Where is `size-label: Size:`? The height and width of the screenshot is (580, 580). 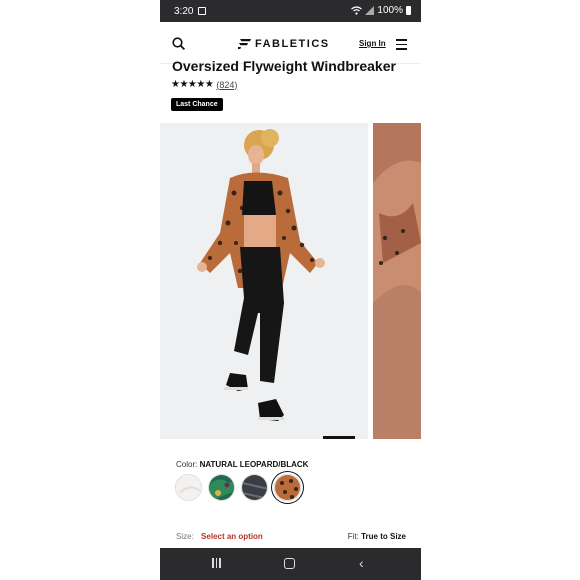
size-label: Size: is located at coordinates (185, 536).